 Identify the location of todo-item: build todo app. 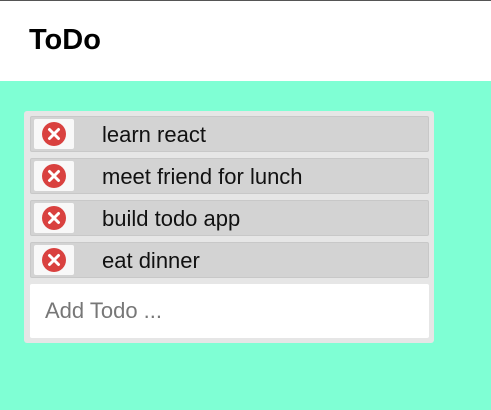
(229, 218).